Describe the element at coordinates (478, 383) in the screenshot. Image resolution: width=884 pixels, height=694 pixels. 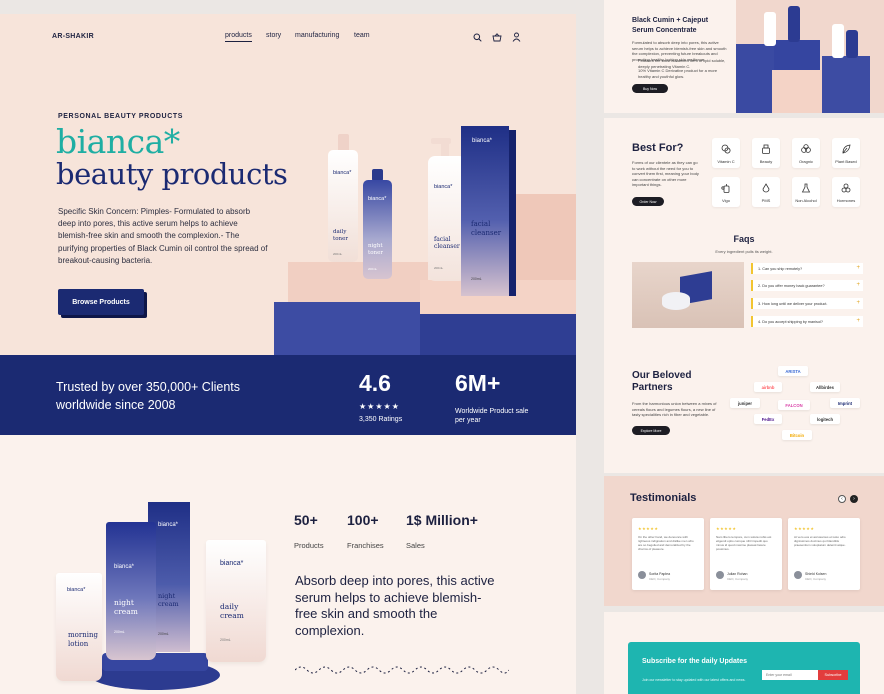
I see `sales-value: 6M+` at that location.